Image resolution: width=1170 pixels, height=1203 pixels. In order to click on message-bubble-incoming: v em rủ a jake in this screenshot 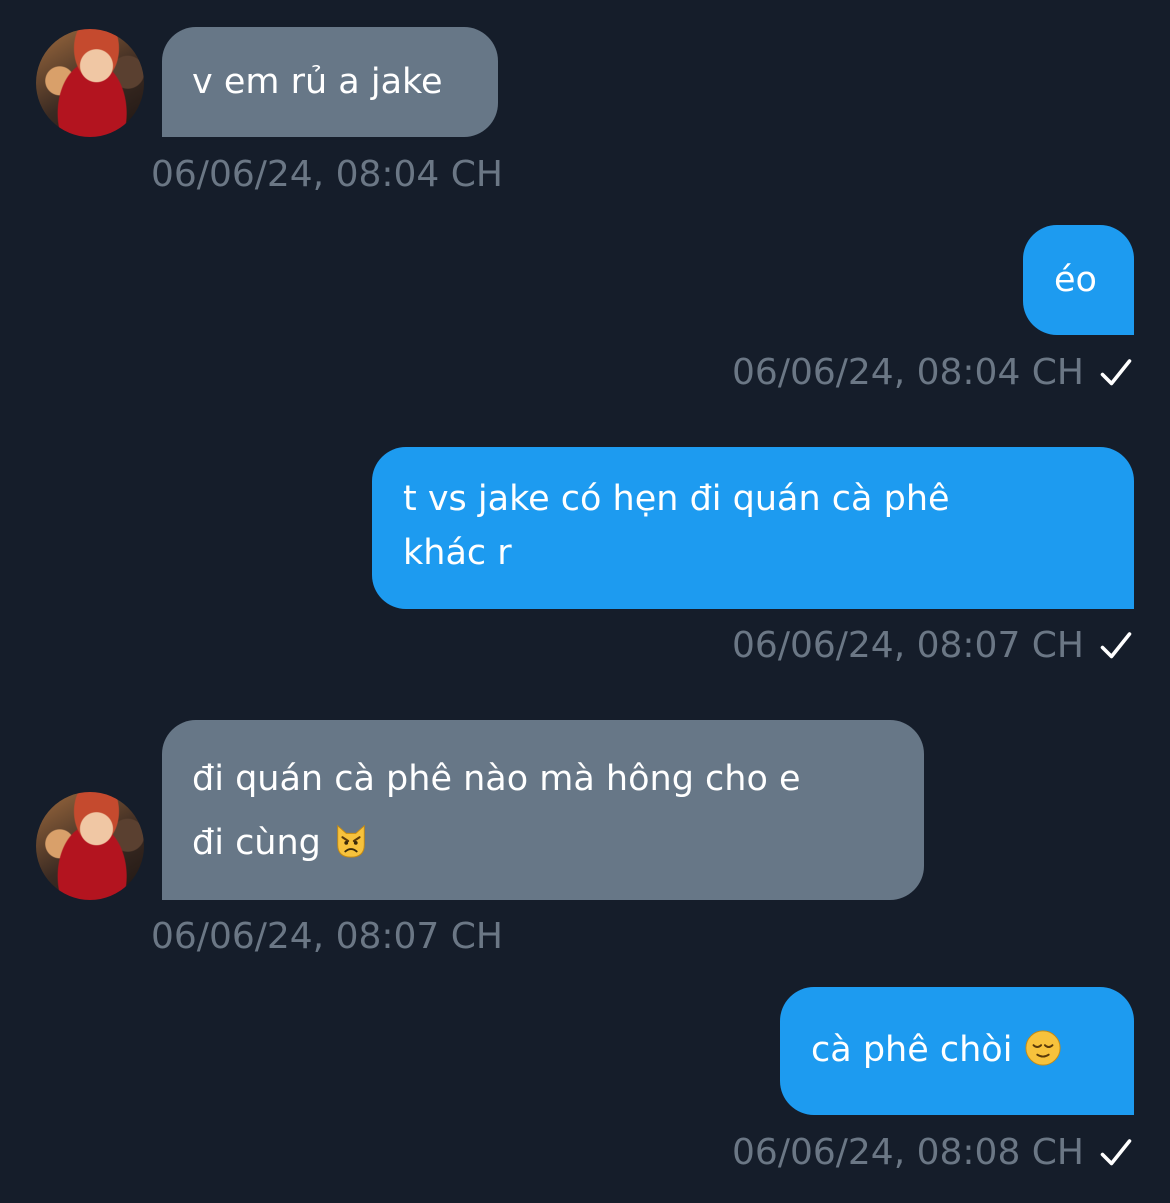, I will do `click(330, 82)`.